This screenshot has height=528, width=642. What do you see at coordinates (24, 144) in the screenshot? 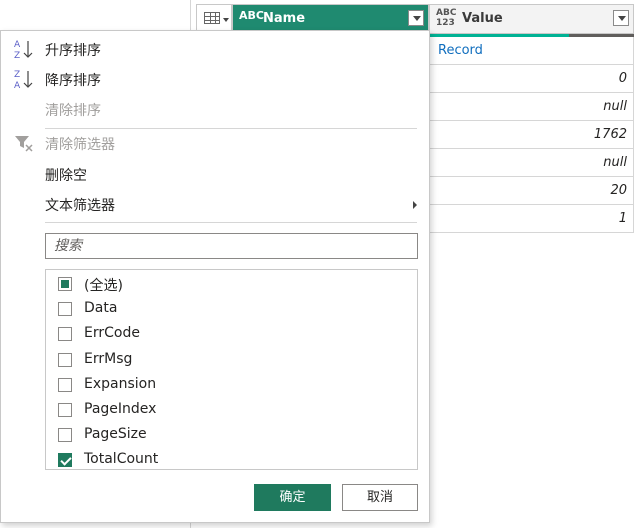
I see `clear-filter-icon` at bounding box center [24, 144].